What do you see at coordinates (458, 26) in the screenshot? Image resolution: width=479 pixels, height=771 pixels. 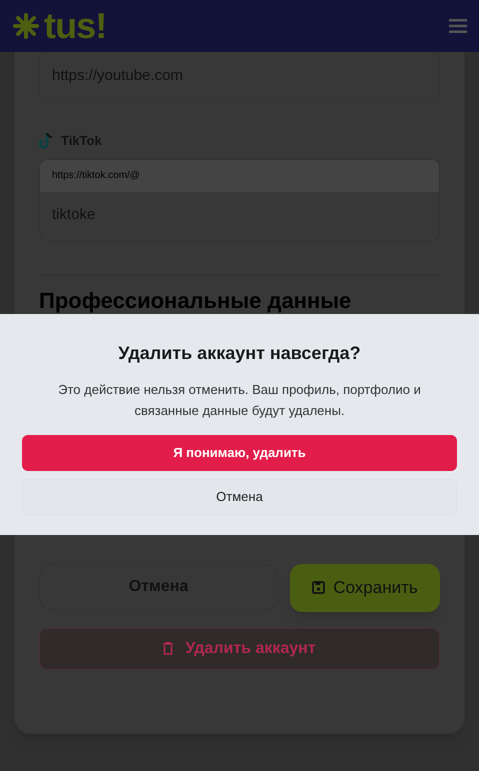 I see `menu-icon` at bounding box center [458, 26].